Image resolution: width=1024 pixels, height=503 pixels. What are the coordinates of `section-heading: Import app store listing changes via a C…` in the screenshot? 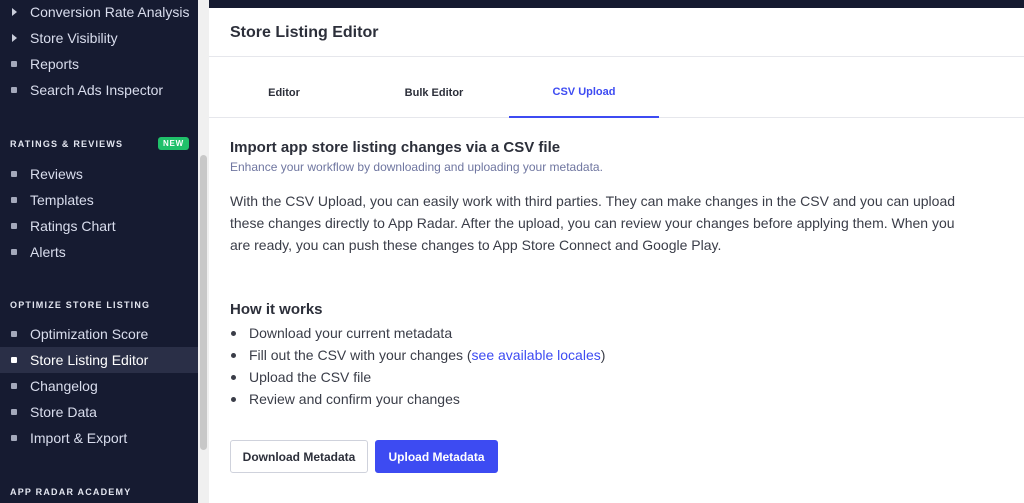 It's located at (395, 147).